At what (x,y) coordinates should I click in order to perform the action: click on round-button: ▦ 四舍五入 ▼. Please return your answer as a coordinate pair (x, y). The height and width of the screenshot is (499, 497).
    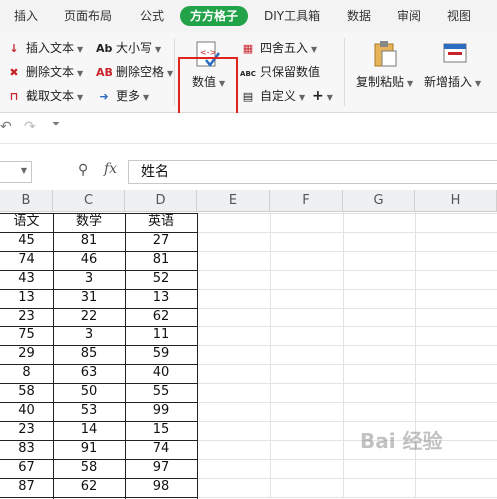
    Looking at the image, I should click on (278, 48).